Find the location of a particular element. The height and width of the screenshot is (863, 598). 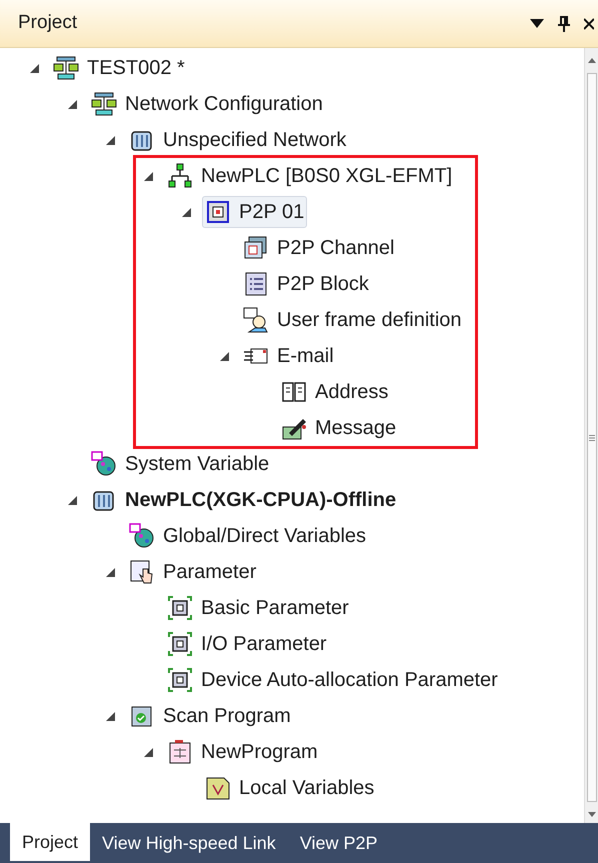

tree-item: User frame definition is located at coordinates (352, 320).